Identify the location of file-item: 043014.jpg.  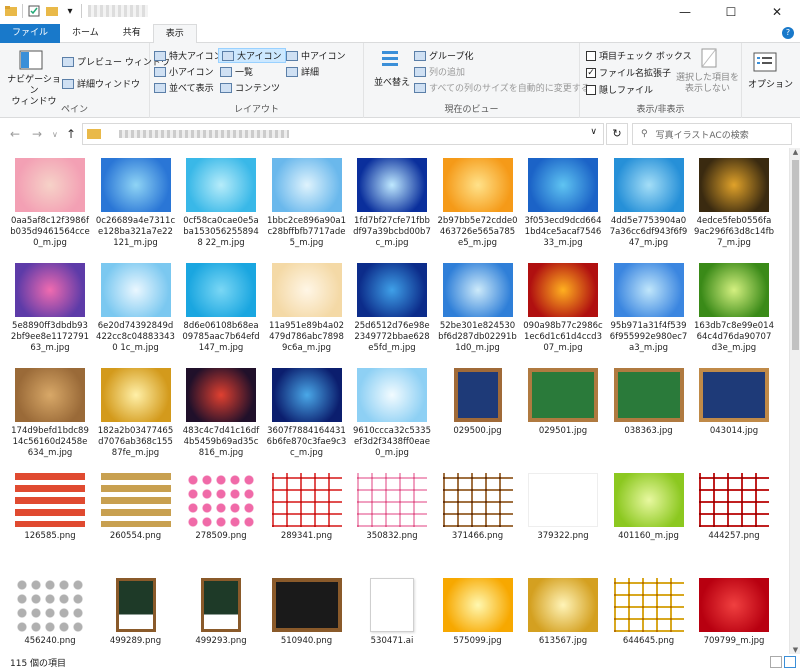
(734, 402).